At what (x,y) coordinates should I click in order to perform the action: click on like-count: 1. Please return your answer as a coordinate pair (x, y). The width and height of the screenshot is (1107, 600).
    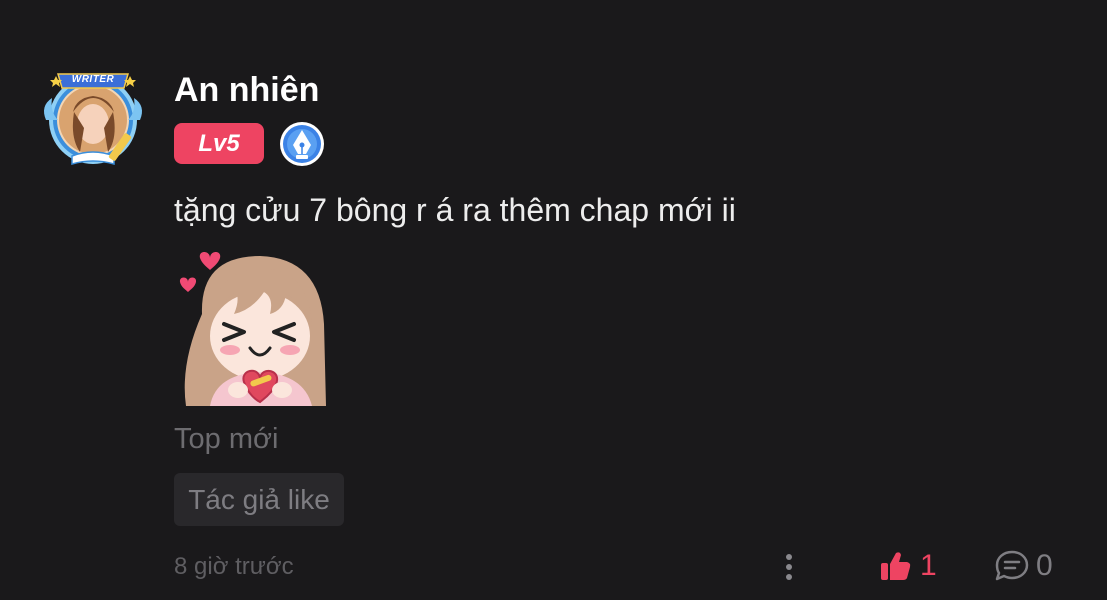
    Looking at the image, I should click on (928, 565).